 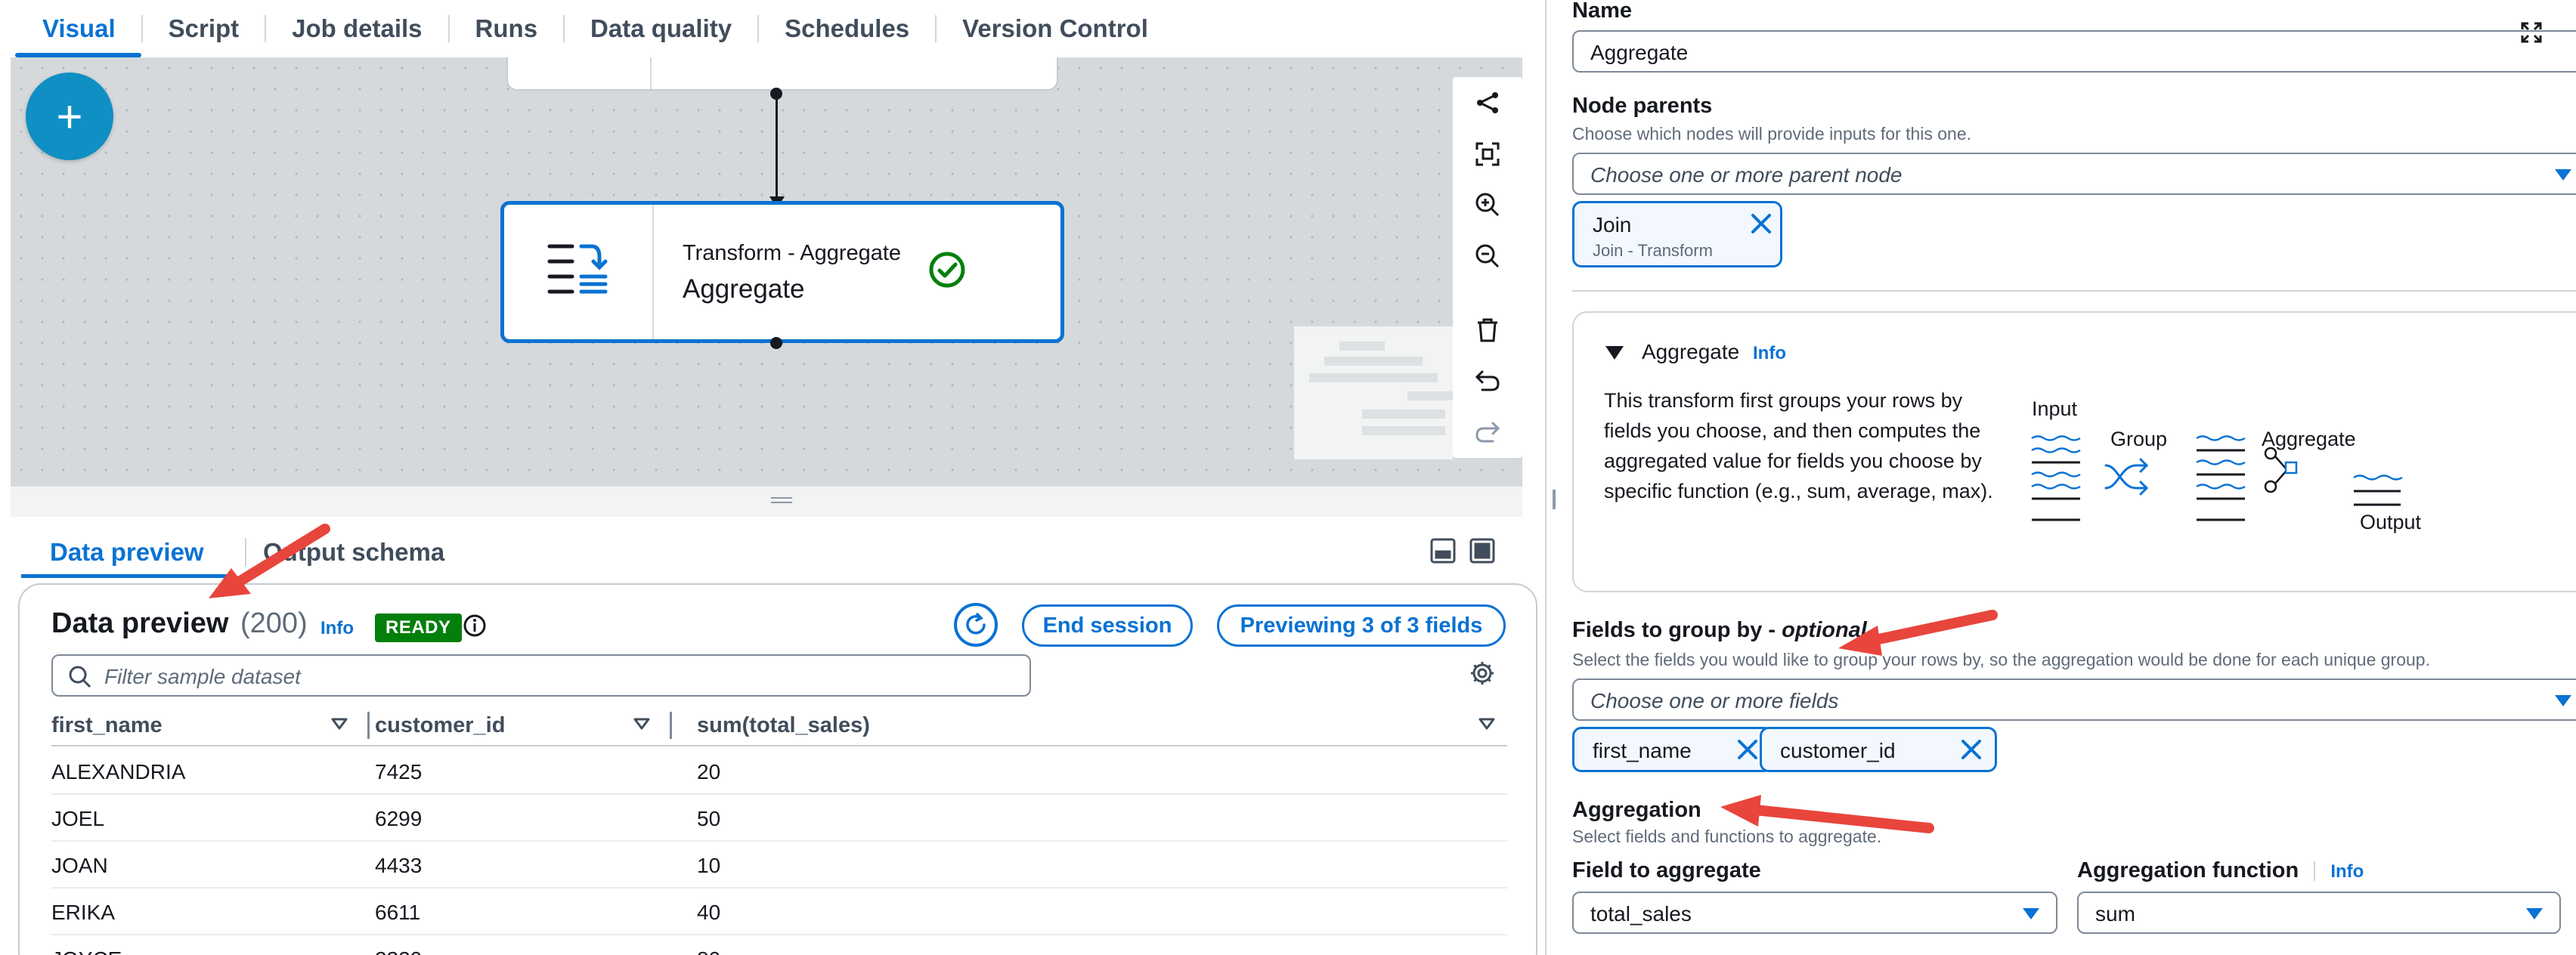 What do you see at coordinates (1487, 256) in the screenshot?
I see `zoom-out-icon` at bounding box center [1487, 256].